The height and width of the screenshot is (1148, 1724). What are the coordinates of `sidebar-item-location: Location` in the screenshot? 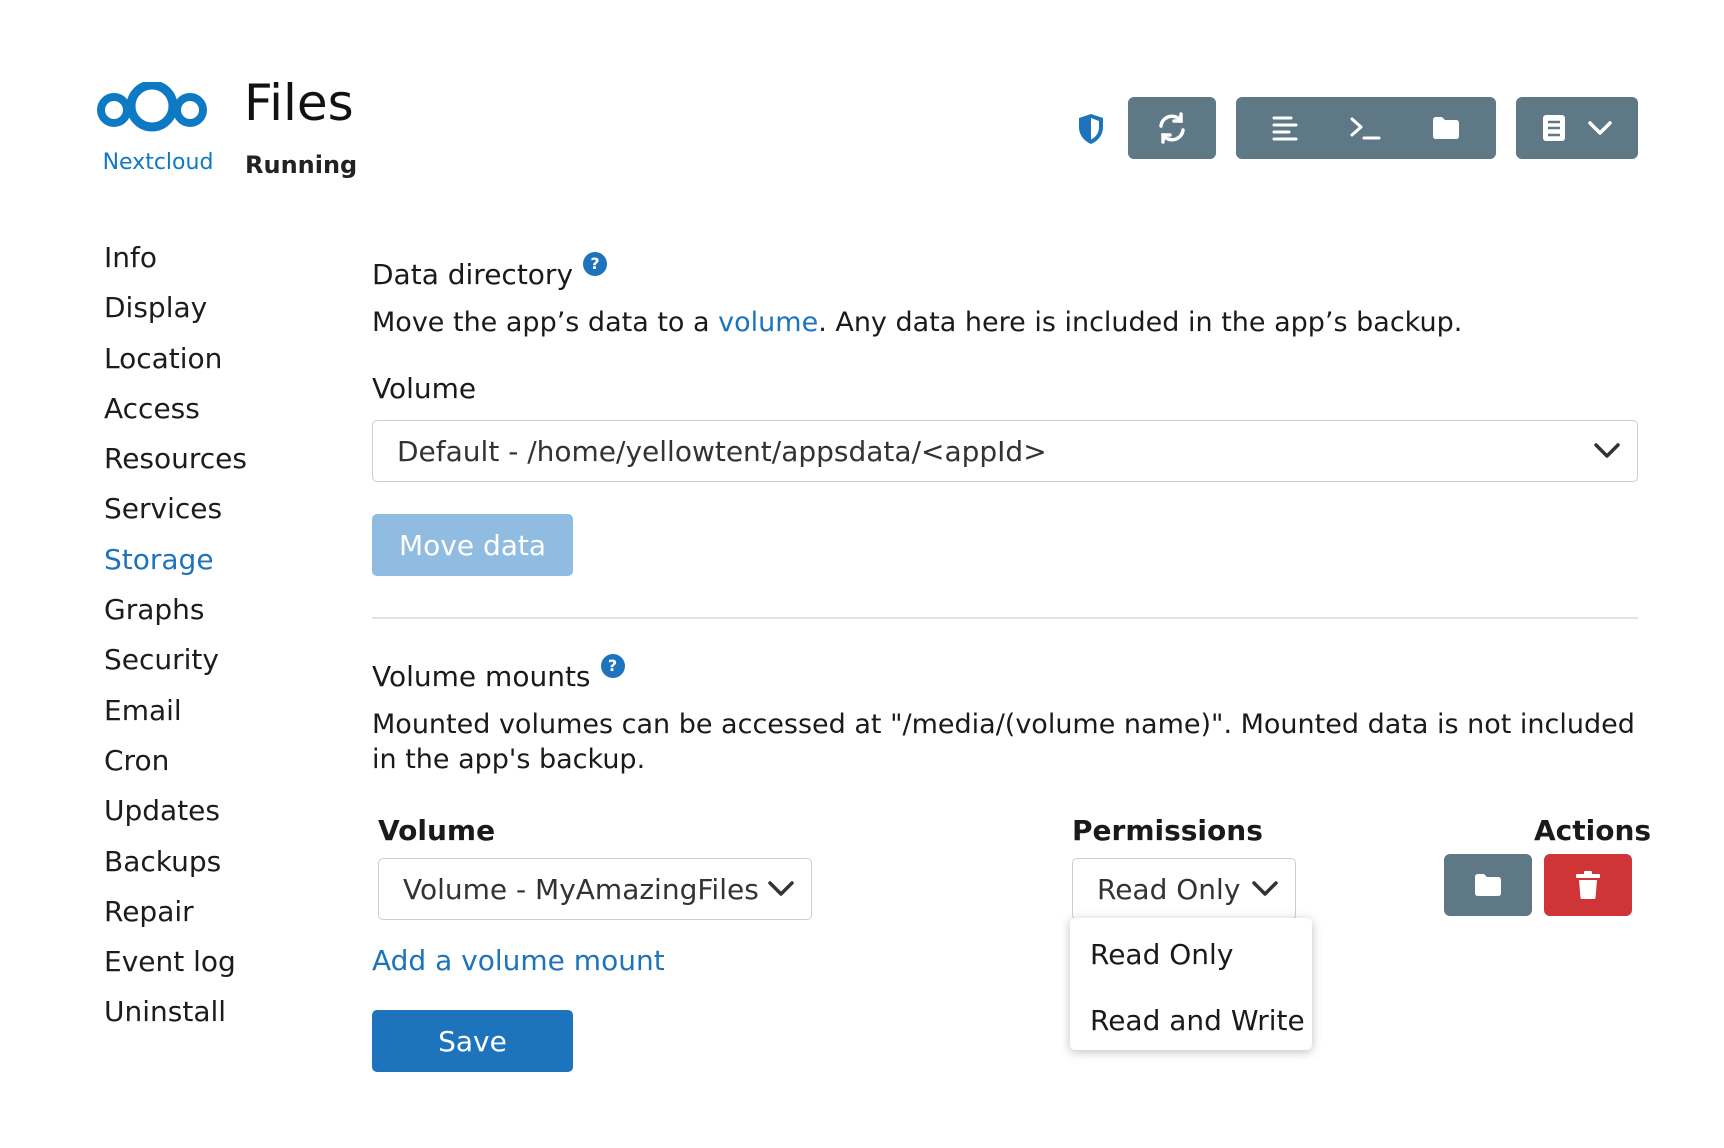 It's located at (175, 364).